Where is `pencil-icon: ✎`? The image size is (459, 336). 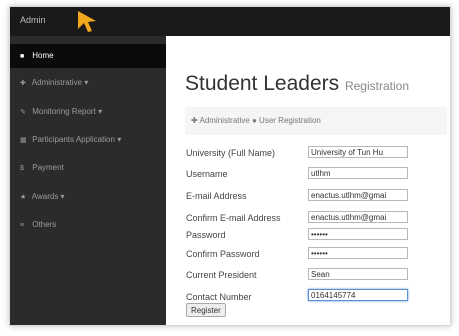
pencil-icon: ✎ is located at coordinates (23, 112).